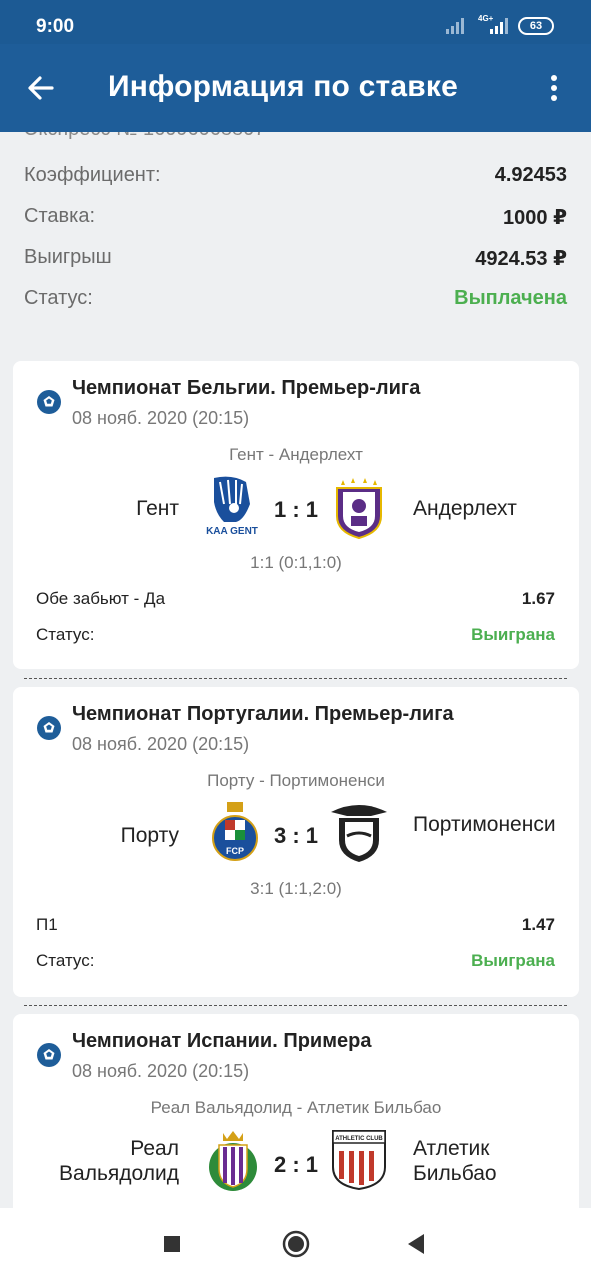 The height and width of the screenshot is (1280, 591). I want to click on summary-value: 4.92453, so click(530, 175).